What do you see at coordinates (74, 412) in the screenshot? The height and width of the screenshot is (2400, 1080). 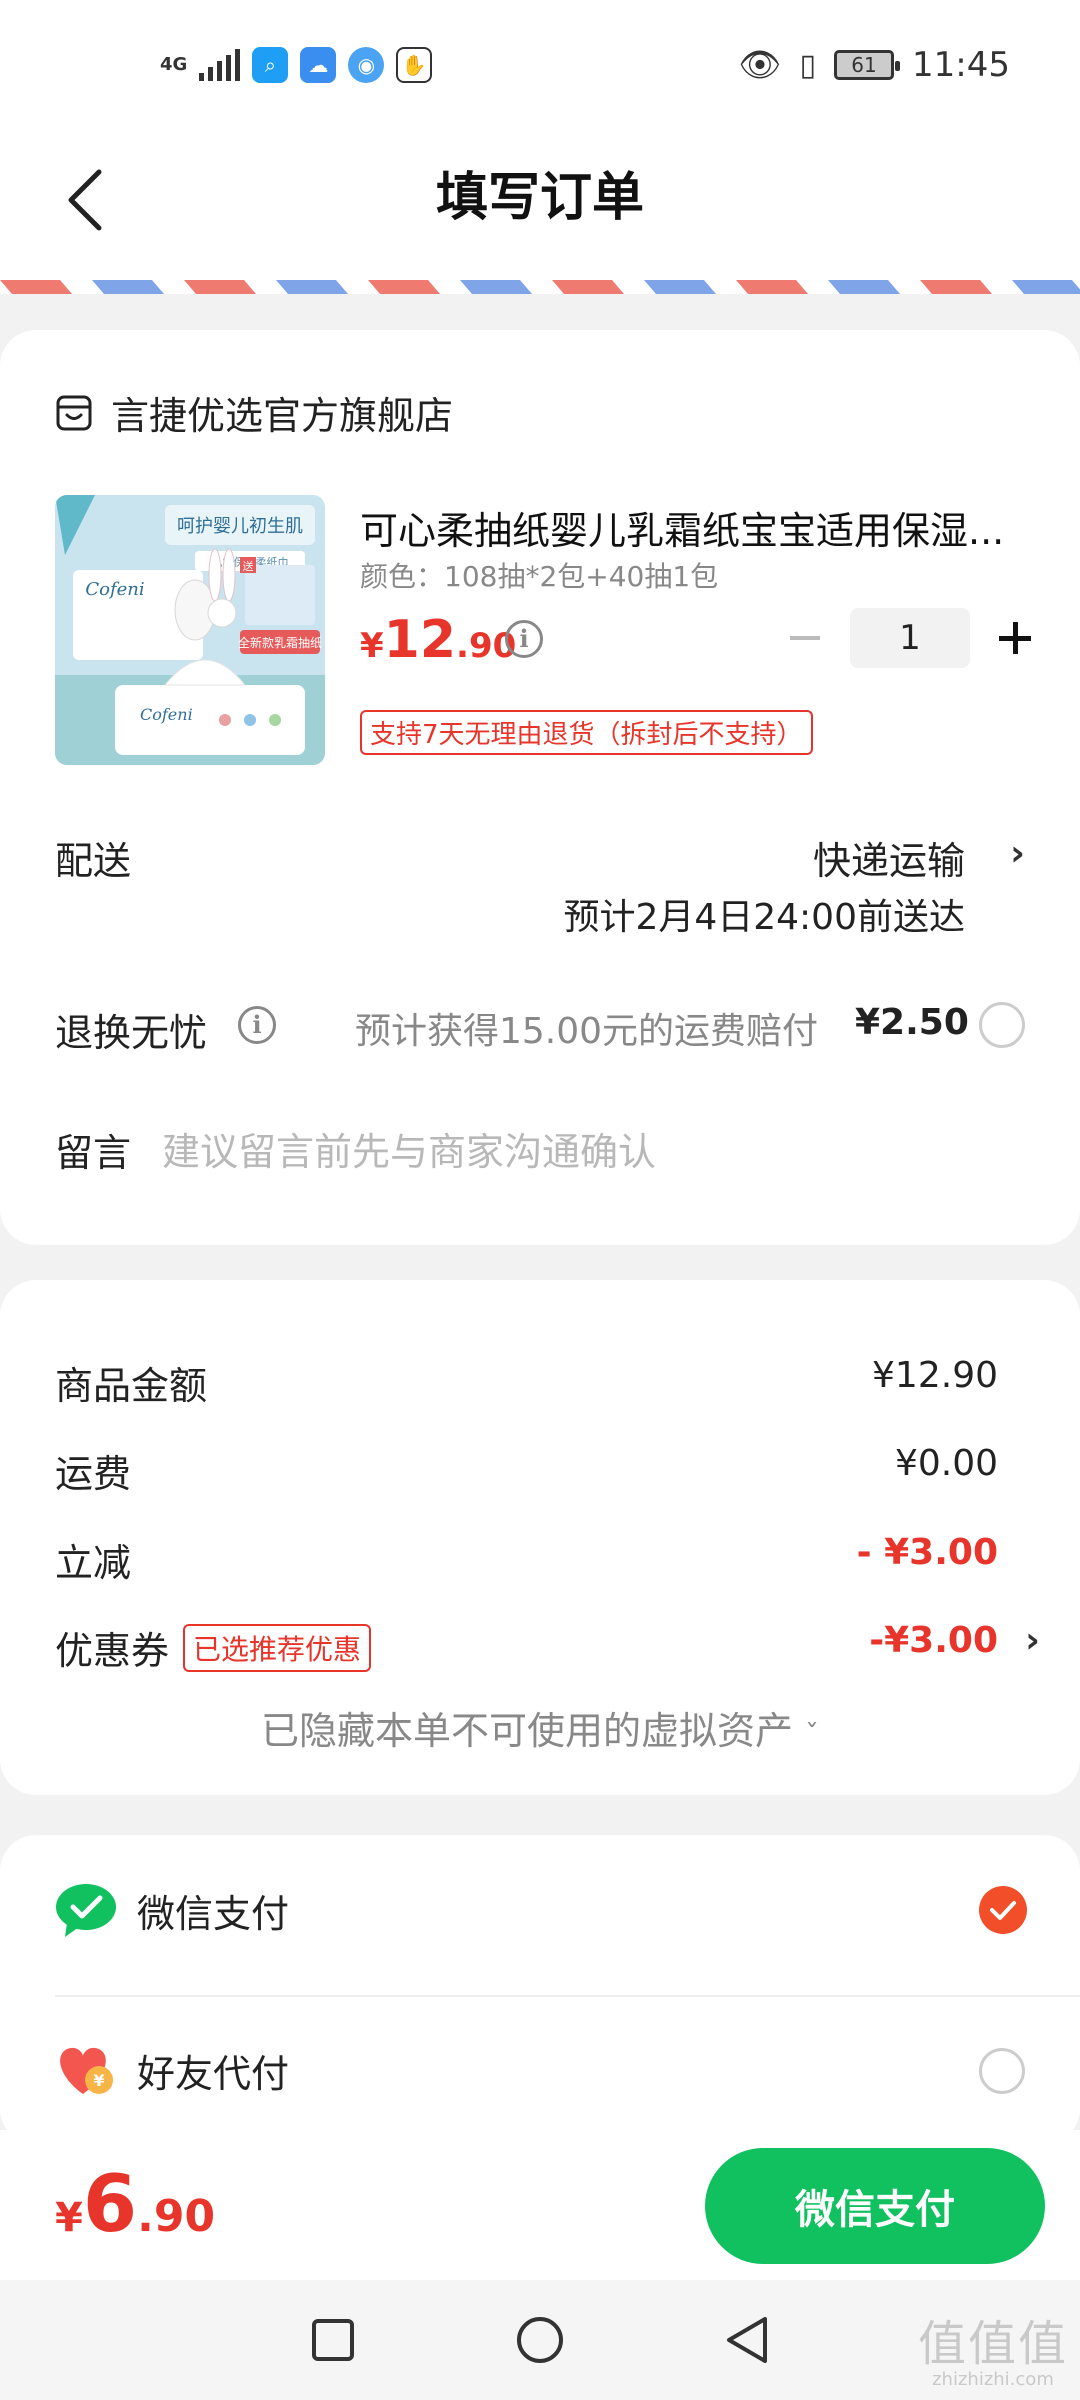 I see `store-icon` at bounding box center [74, 412].